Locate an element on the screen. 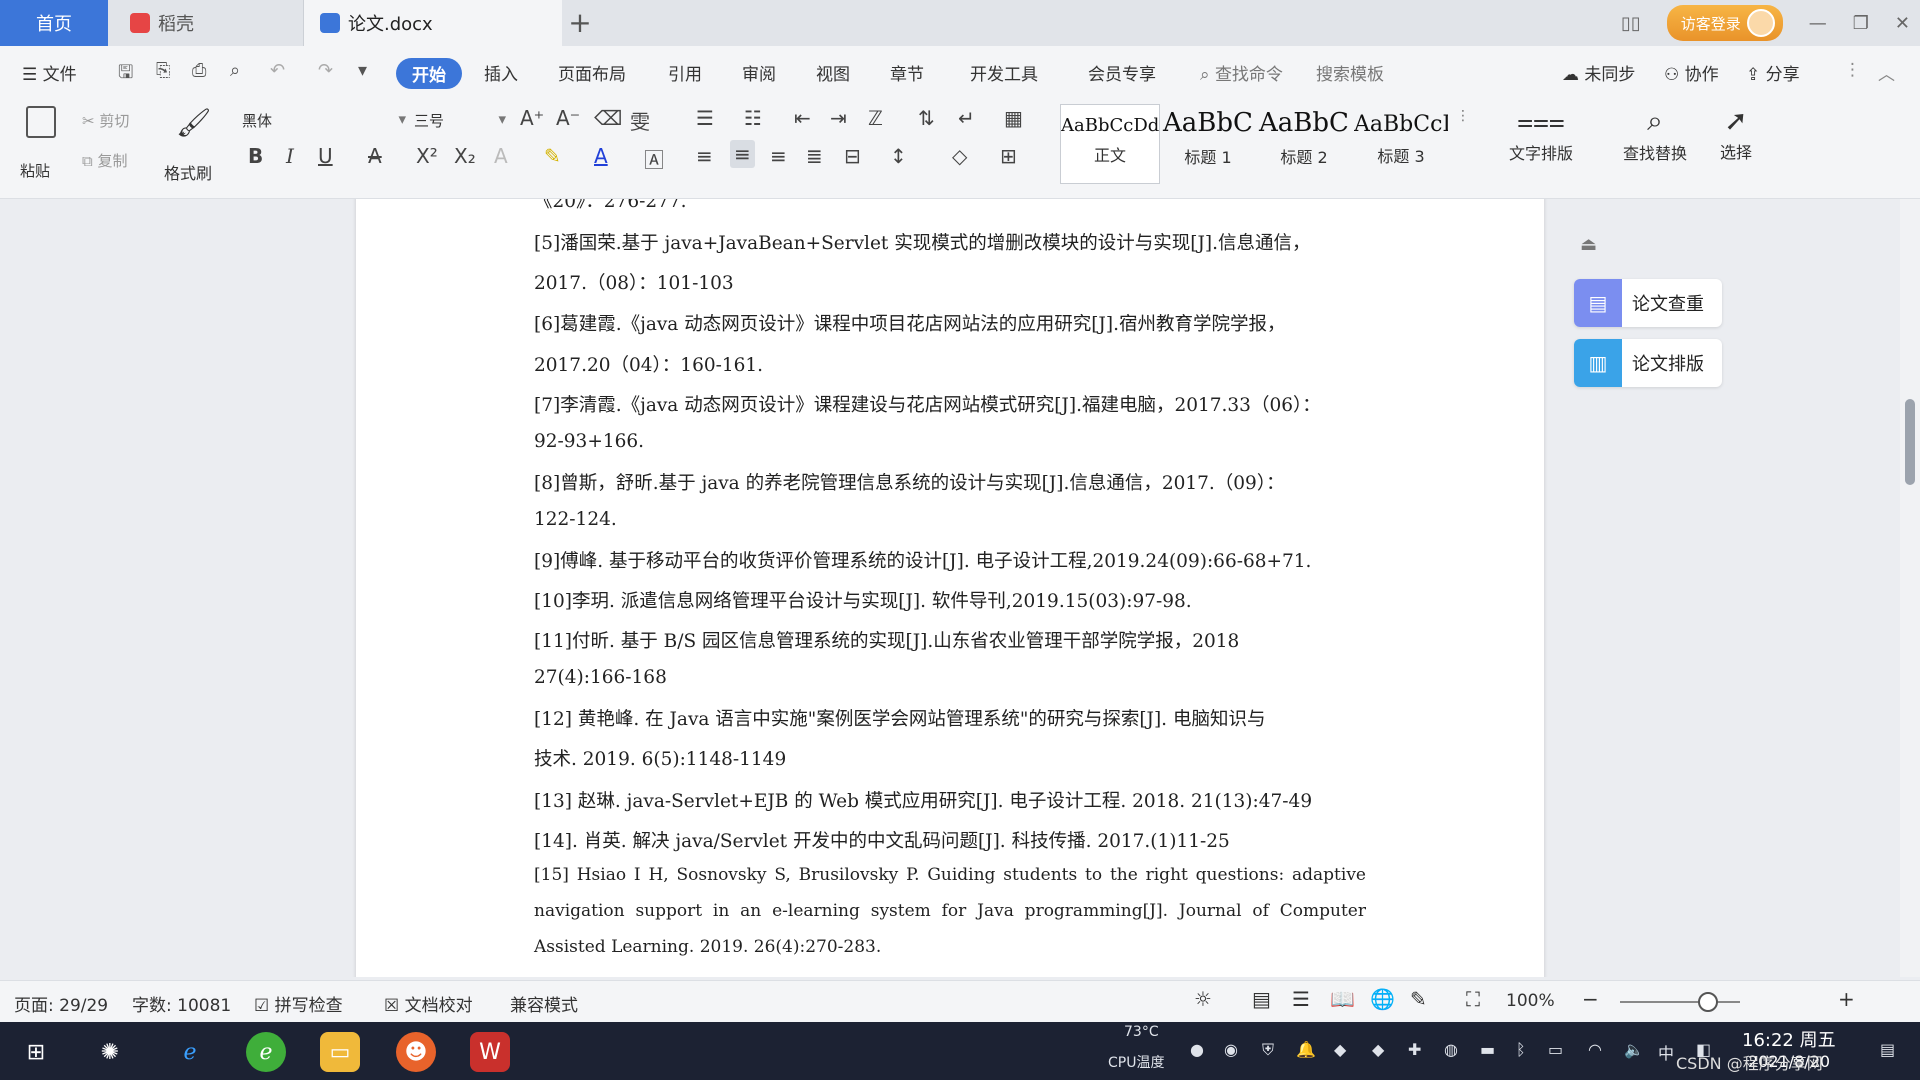 The image size is (1920, 1080). tray-app-icon: ● is located at coordinates (1197, 1049).